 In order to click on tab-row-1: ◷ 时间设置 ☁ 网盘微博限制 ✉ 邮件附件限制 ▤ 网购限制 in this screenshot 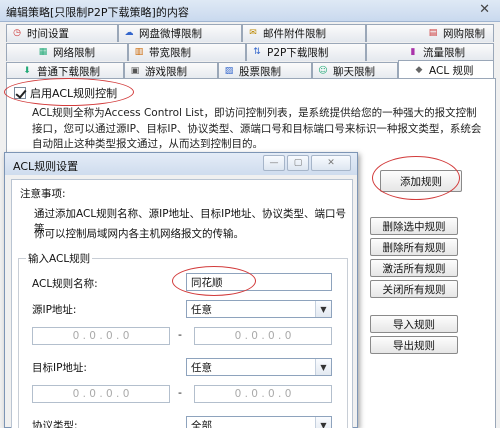, I will do `click(250, 33)`.